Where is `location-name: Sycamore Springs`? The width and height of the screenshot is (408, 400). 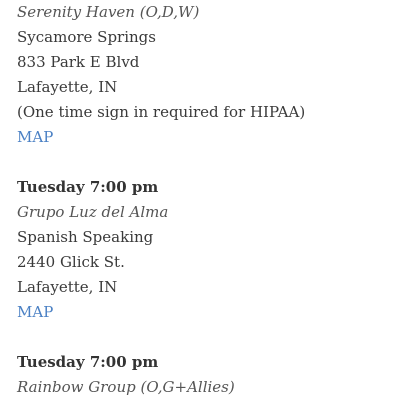 location-name: Sycamore Springs is located at coordinates (86, 37).